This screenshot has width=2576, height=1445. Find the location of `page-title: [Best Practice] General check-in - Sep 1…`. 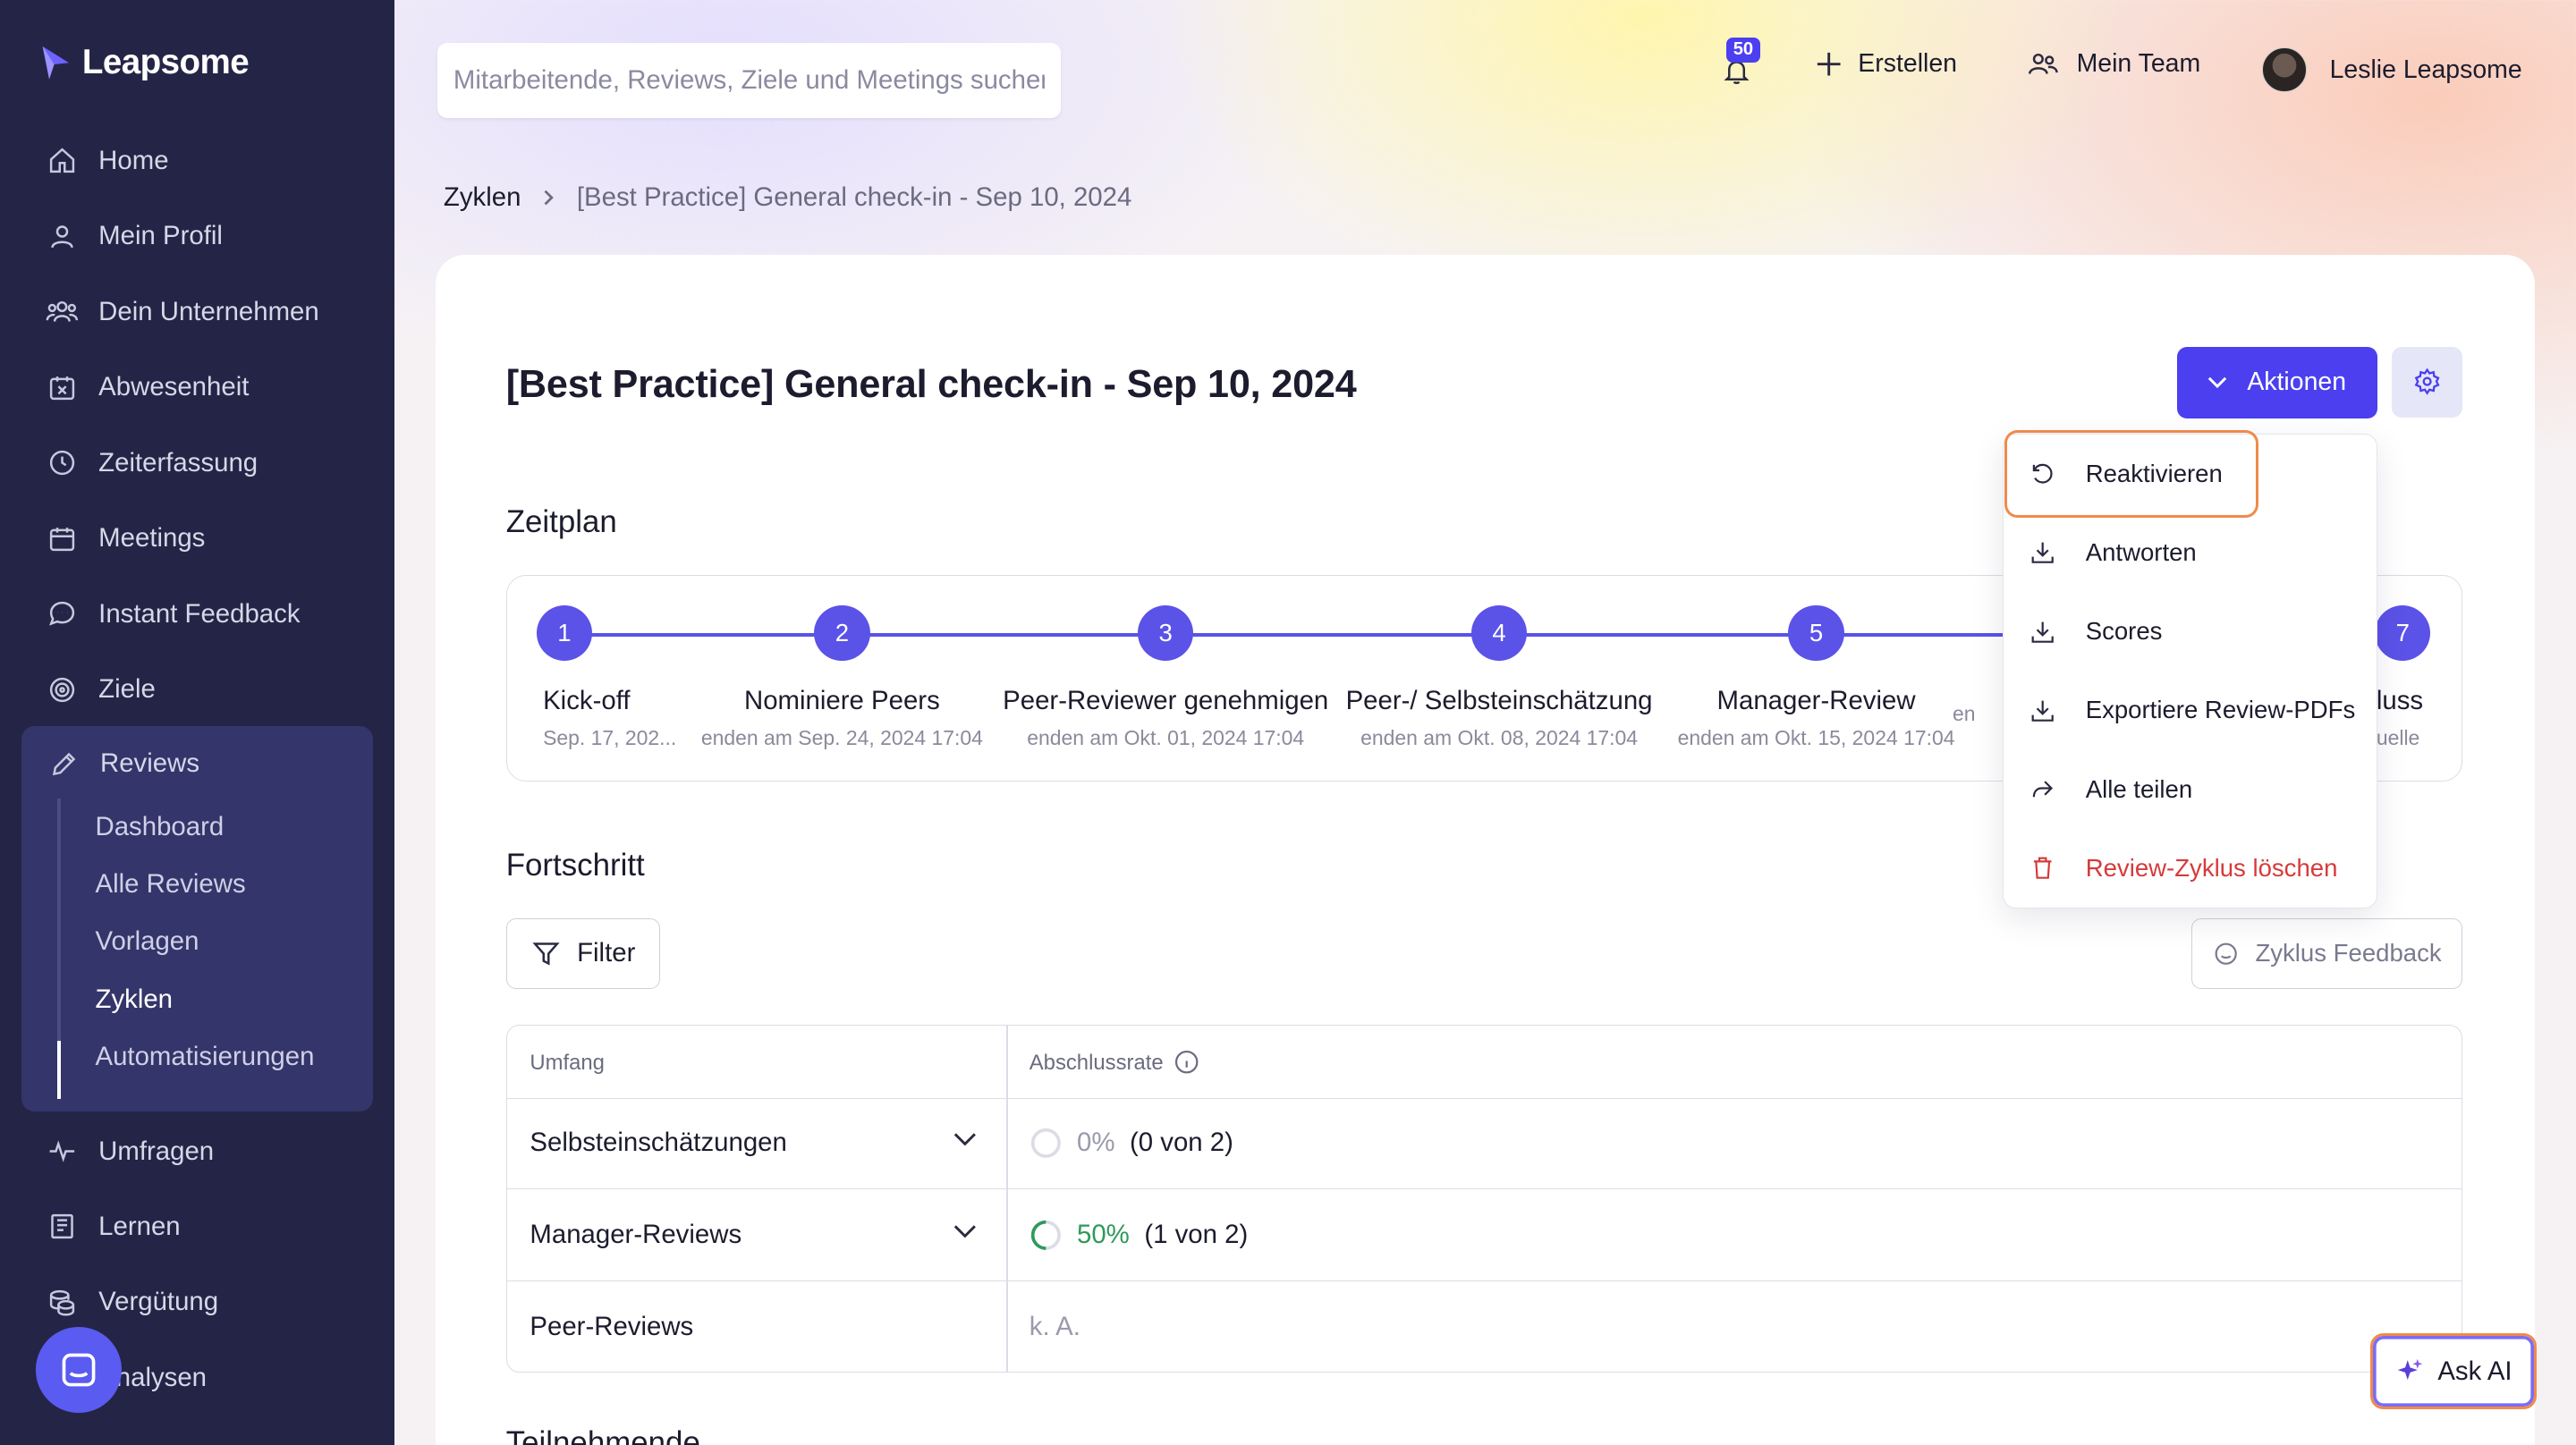

page-title: [Best Practice] General check-in - Sep 1… is located at coordinates (931, 384).